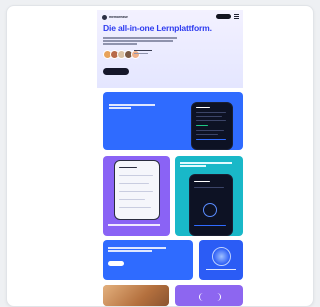 The image size is (320, 307). What do you see at coordinates (210, 210) in the screenshot?
I see `progress-ring-icon` at bounding box center [210, 210].